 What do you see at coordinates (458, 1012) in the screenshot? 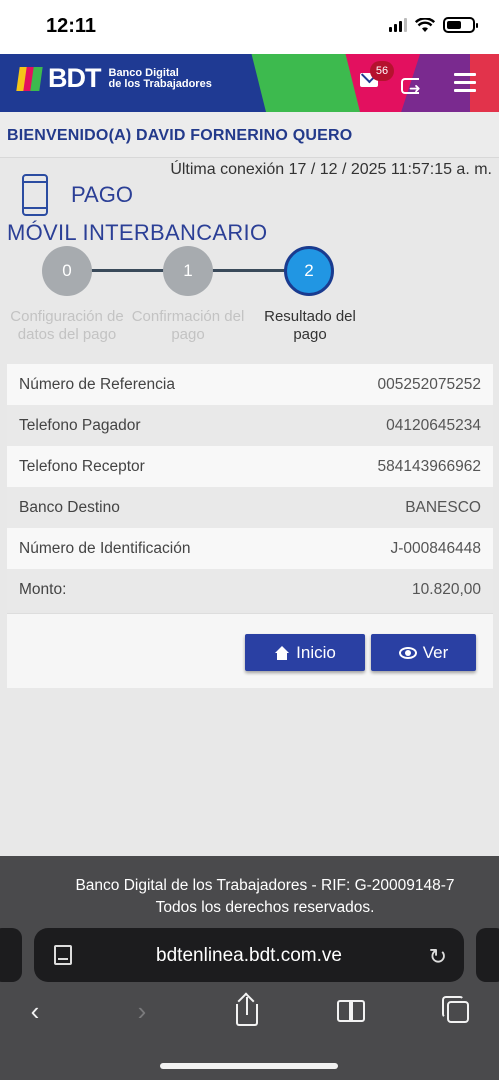
I see `tabs-icon` at bounding box center [458, 1012].